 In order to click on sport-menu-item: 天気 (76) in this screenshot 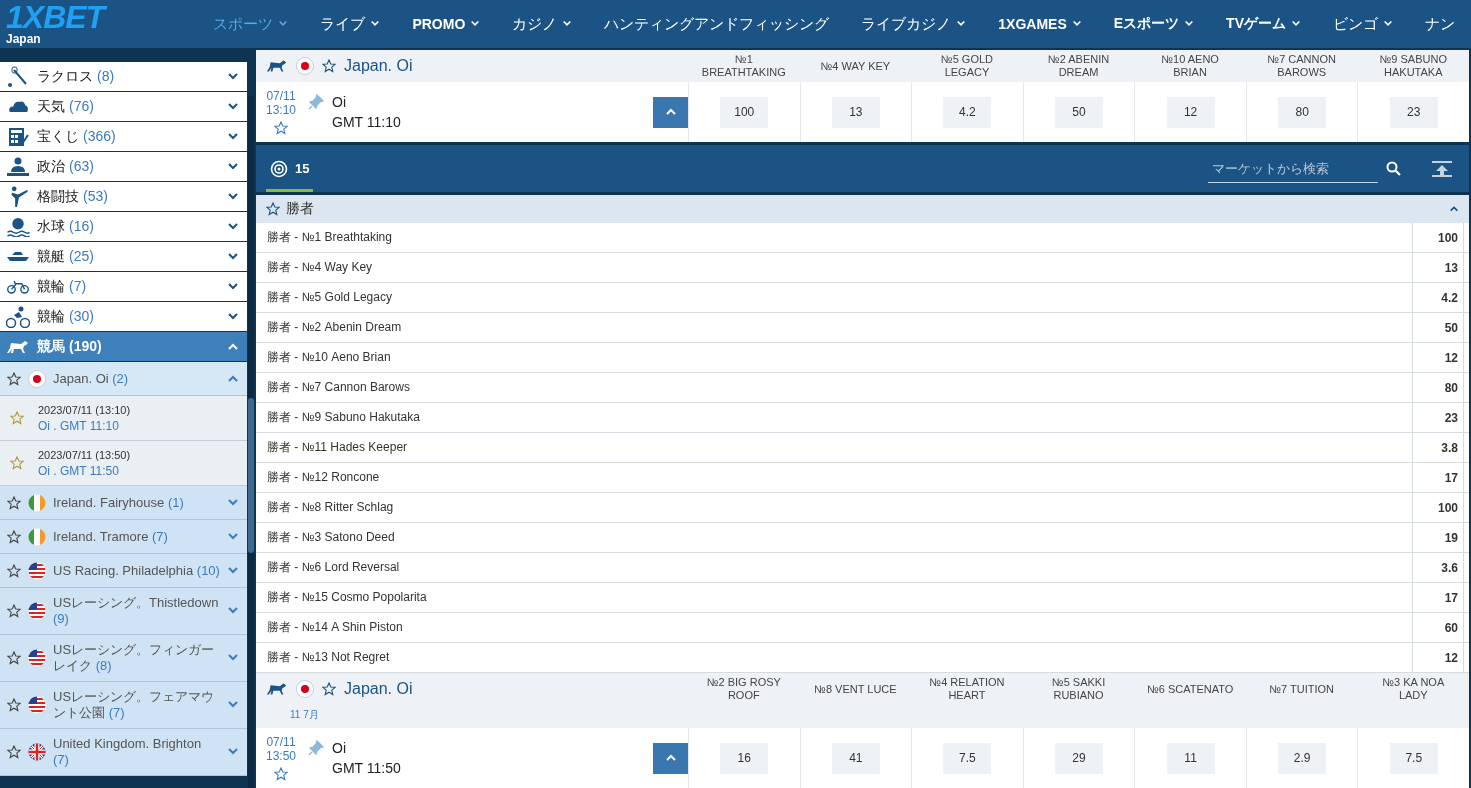, I will do `click(123, 107)`.